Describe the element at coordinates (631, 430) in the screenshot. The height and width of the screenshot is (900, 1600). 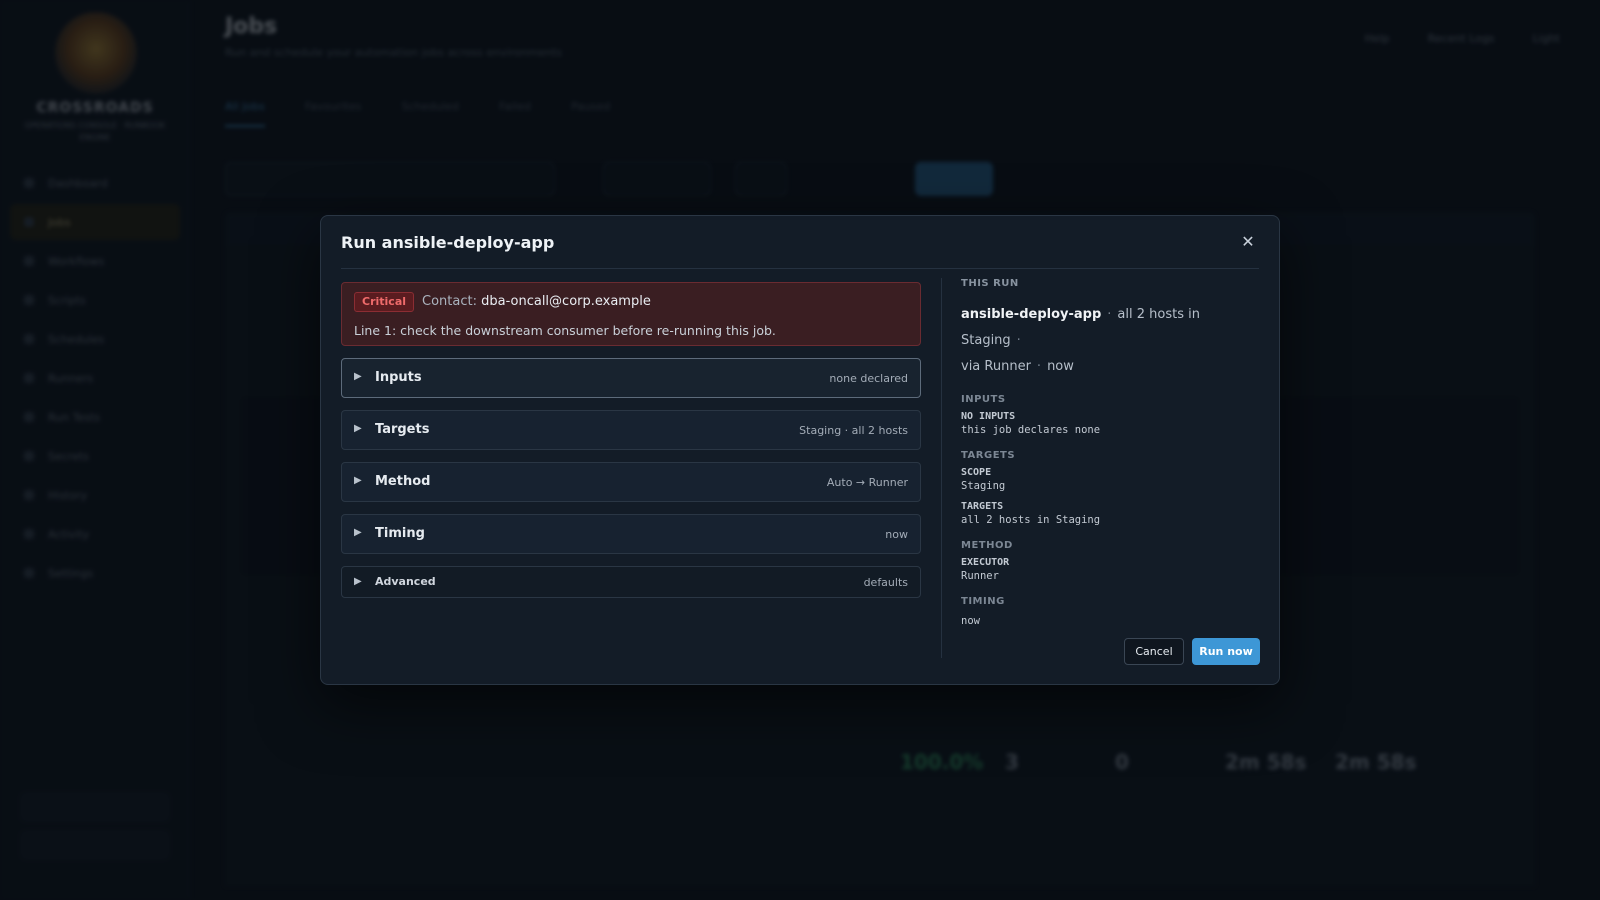
I see `section-targets: ▶ Targets Staging · all 2 hosts` at that location.